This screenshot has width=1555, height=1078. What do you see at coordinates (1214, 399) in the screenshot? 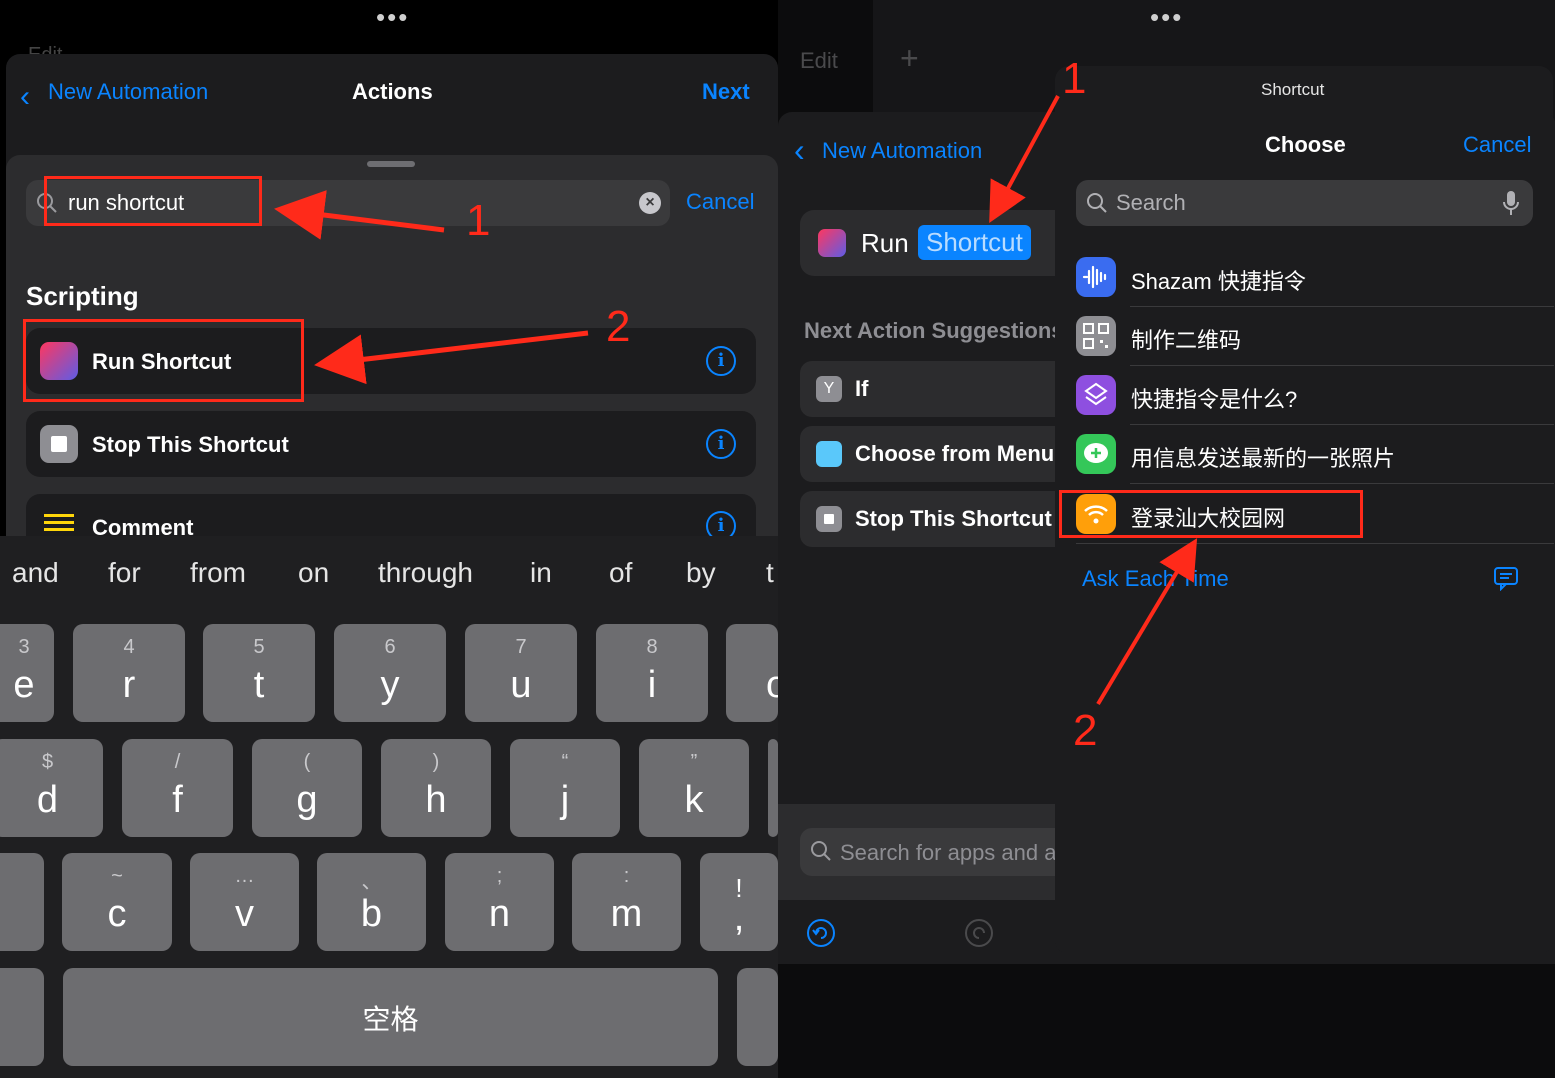
I see `list-item-label: 快捷指令是什么?` at bounding box center [1214, 399].